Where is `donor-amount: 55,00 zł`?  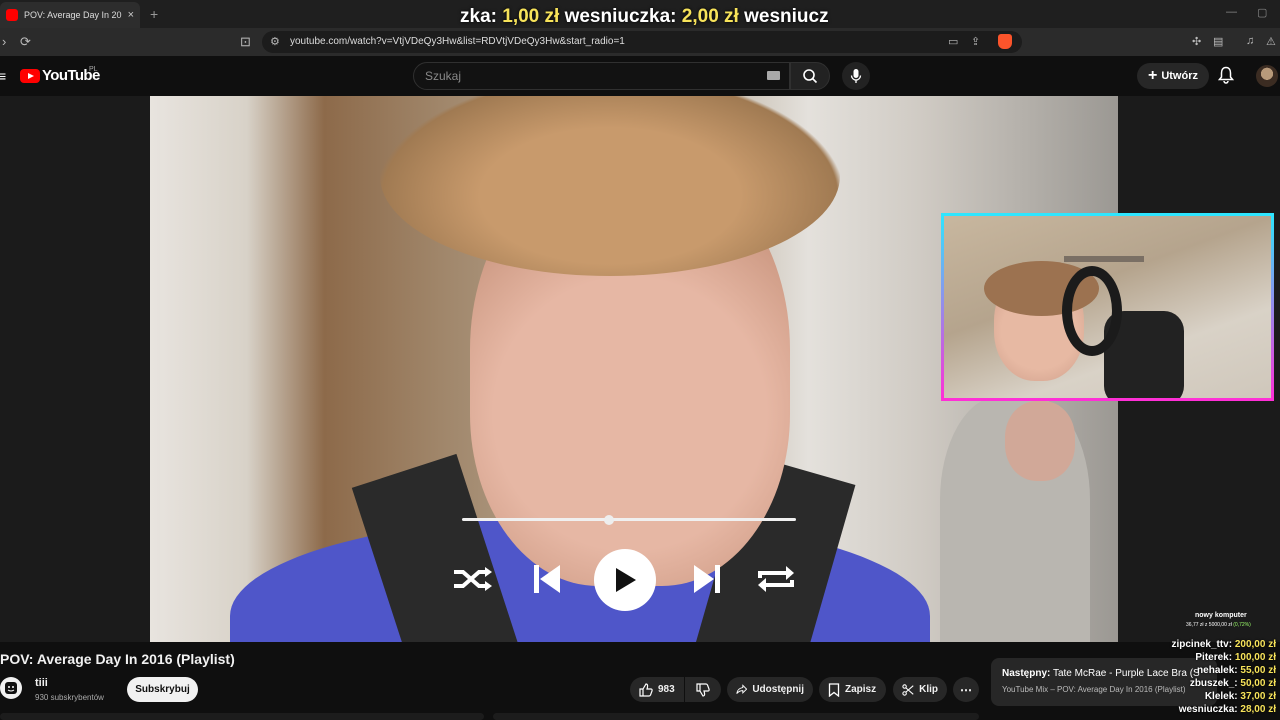 donor-amount: 55,00 zł is located at coordinates (1258, 670).